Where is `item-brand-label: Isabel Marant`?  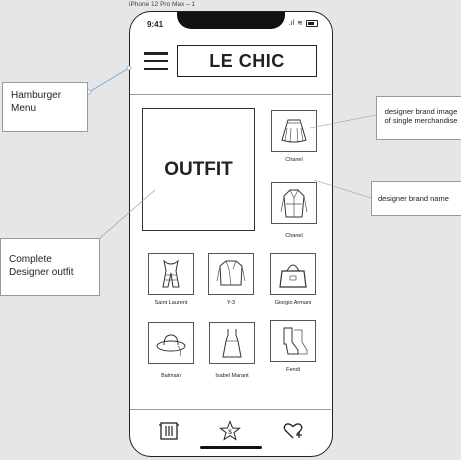
item-brand-label: Isabel Marant is located at coordinates (232, 376).